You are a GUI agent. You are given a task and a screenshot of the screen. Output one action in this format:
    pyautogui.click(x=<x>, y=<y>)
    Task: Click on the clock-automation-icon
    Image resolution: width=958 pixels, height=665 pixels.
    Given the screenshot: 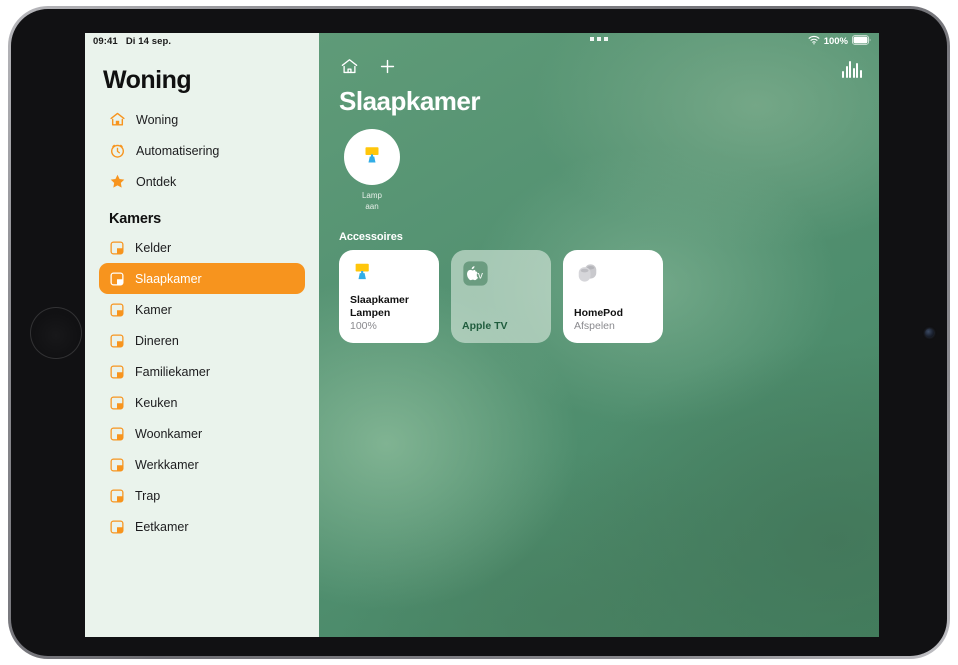 What is the action you would take?
    pyautogui.click(x=117, y=150)
    